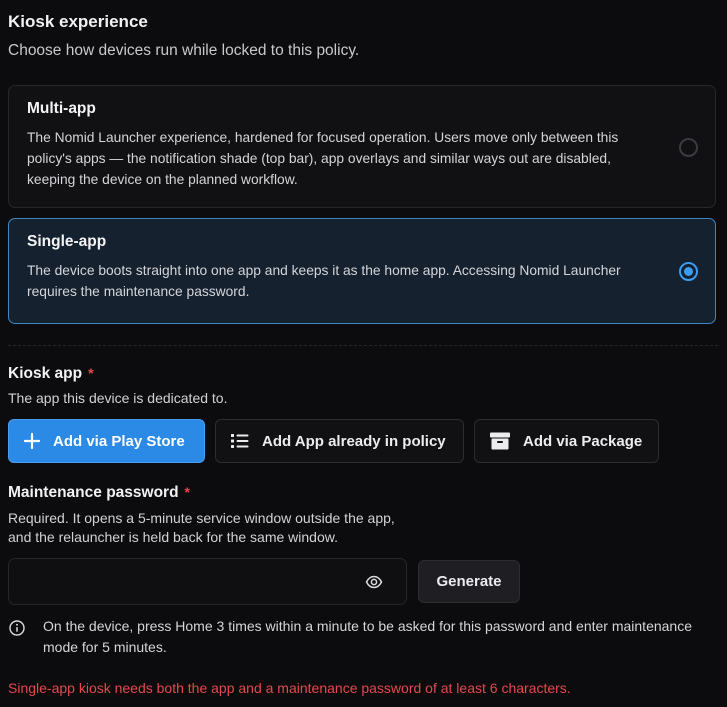 The image size is (727, 707). I want to click on maintenance-password-label: Maintenance password *, so click(99, 493).